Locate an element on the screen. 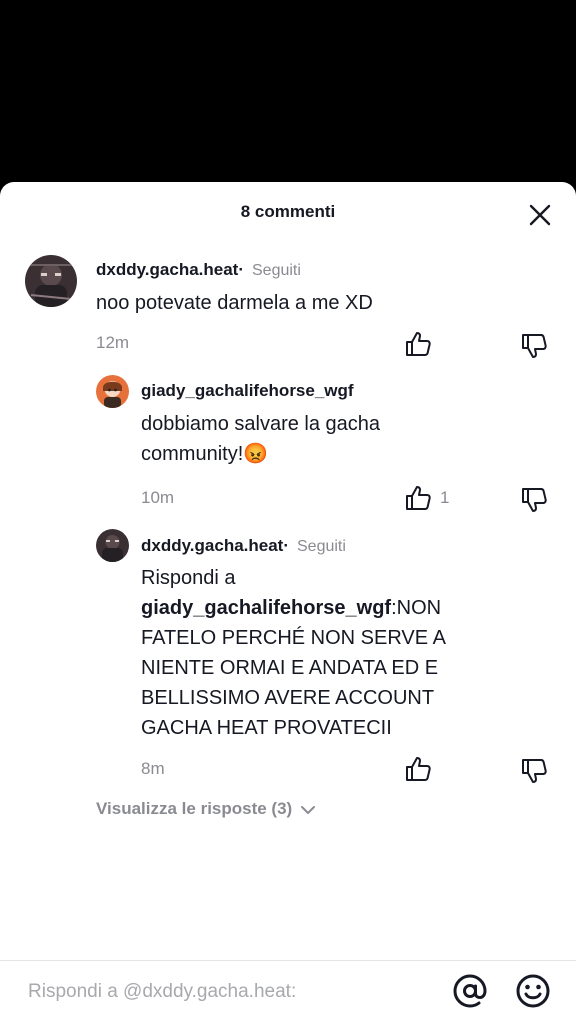  mention-button is located at coordinates (470, 991).